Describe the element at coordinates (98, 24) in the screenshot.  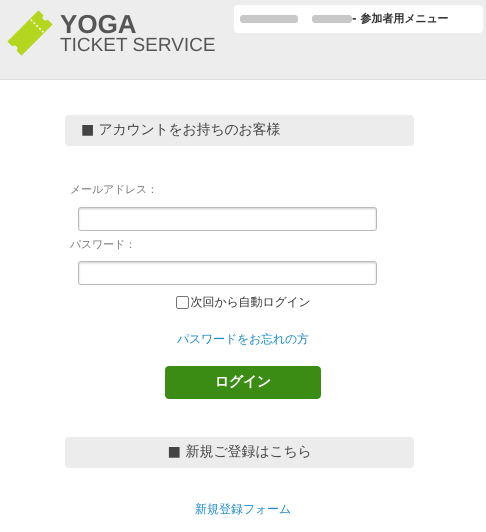
I see `logo-title: YOGA` at that location.